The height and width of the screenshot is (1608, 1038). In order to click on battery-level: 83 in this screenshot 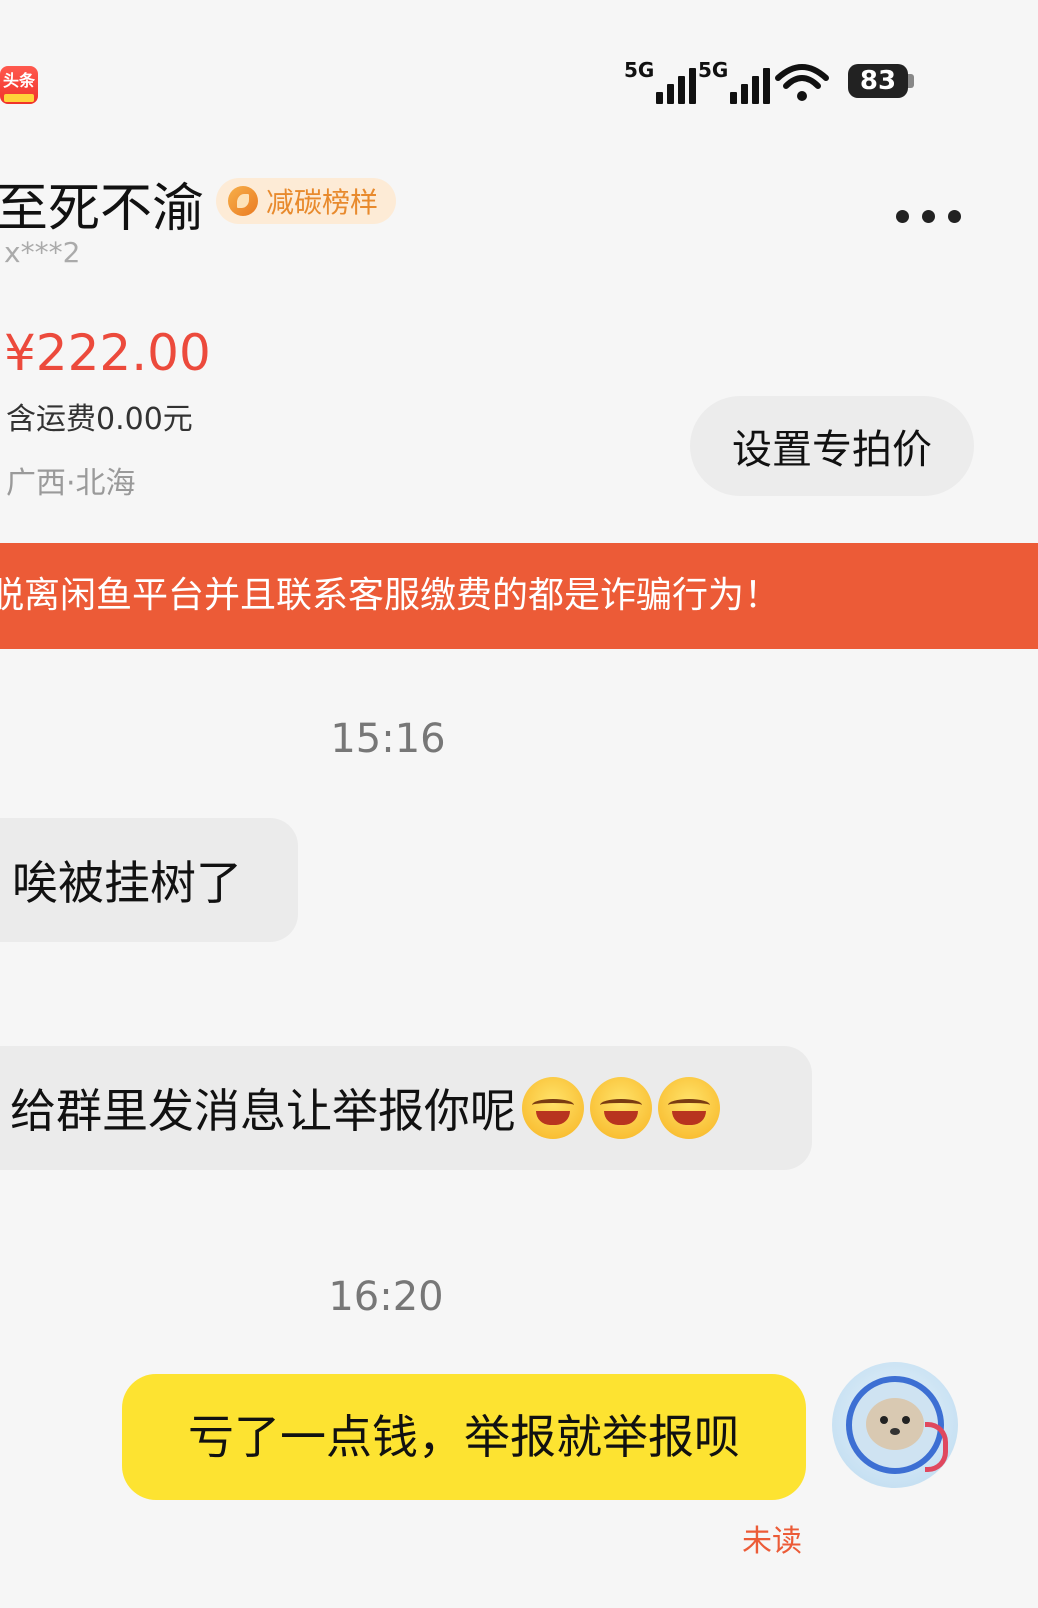, I will do `click(878, 81)`.